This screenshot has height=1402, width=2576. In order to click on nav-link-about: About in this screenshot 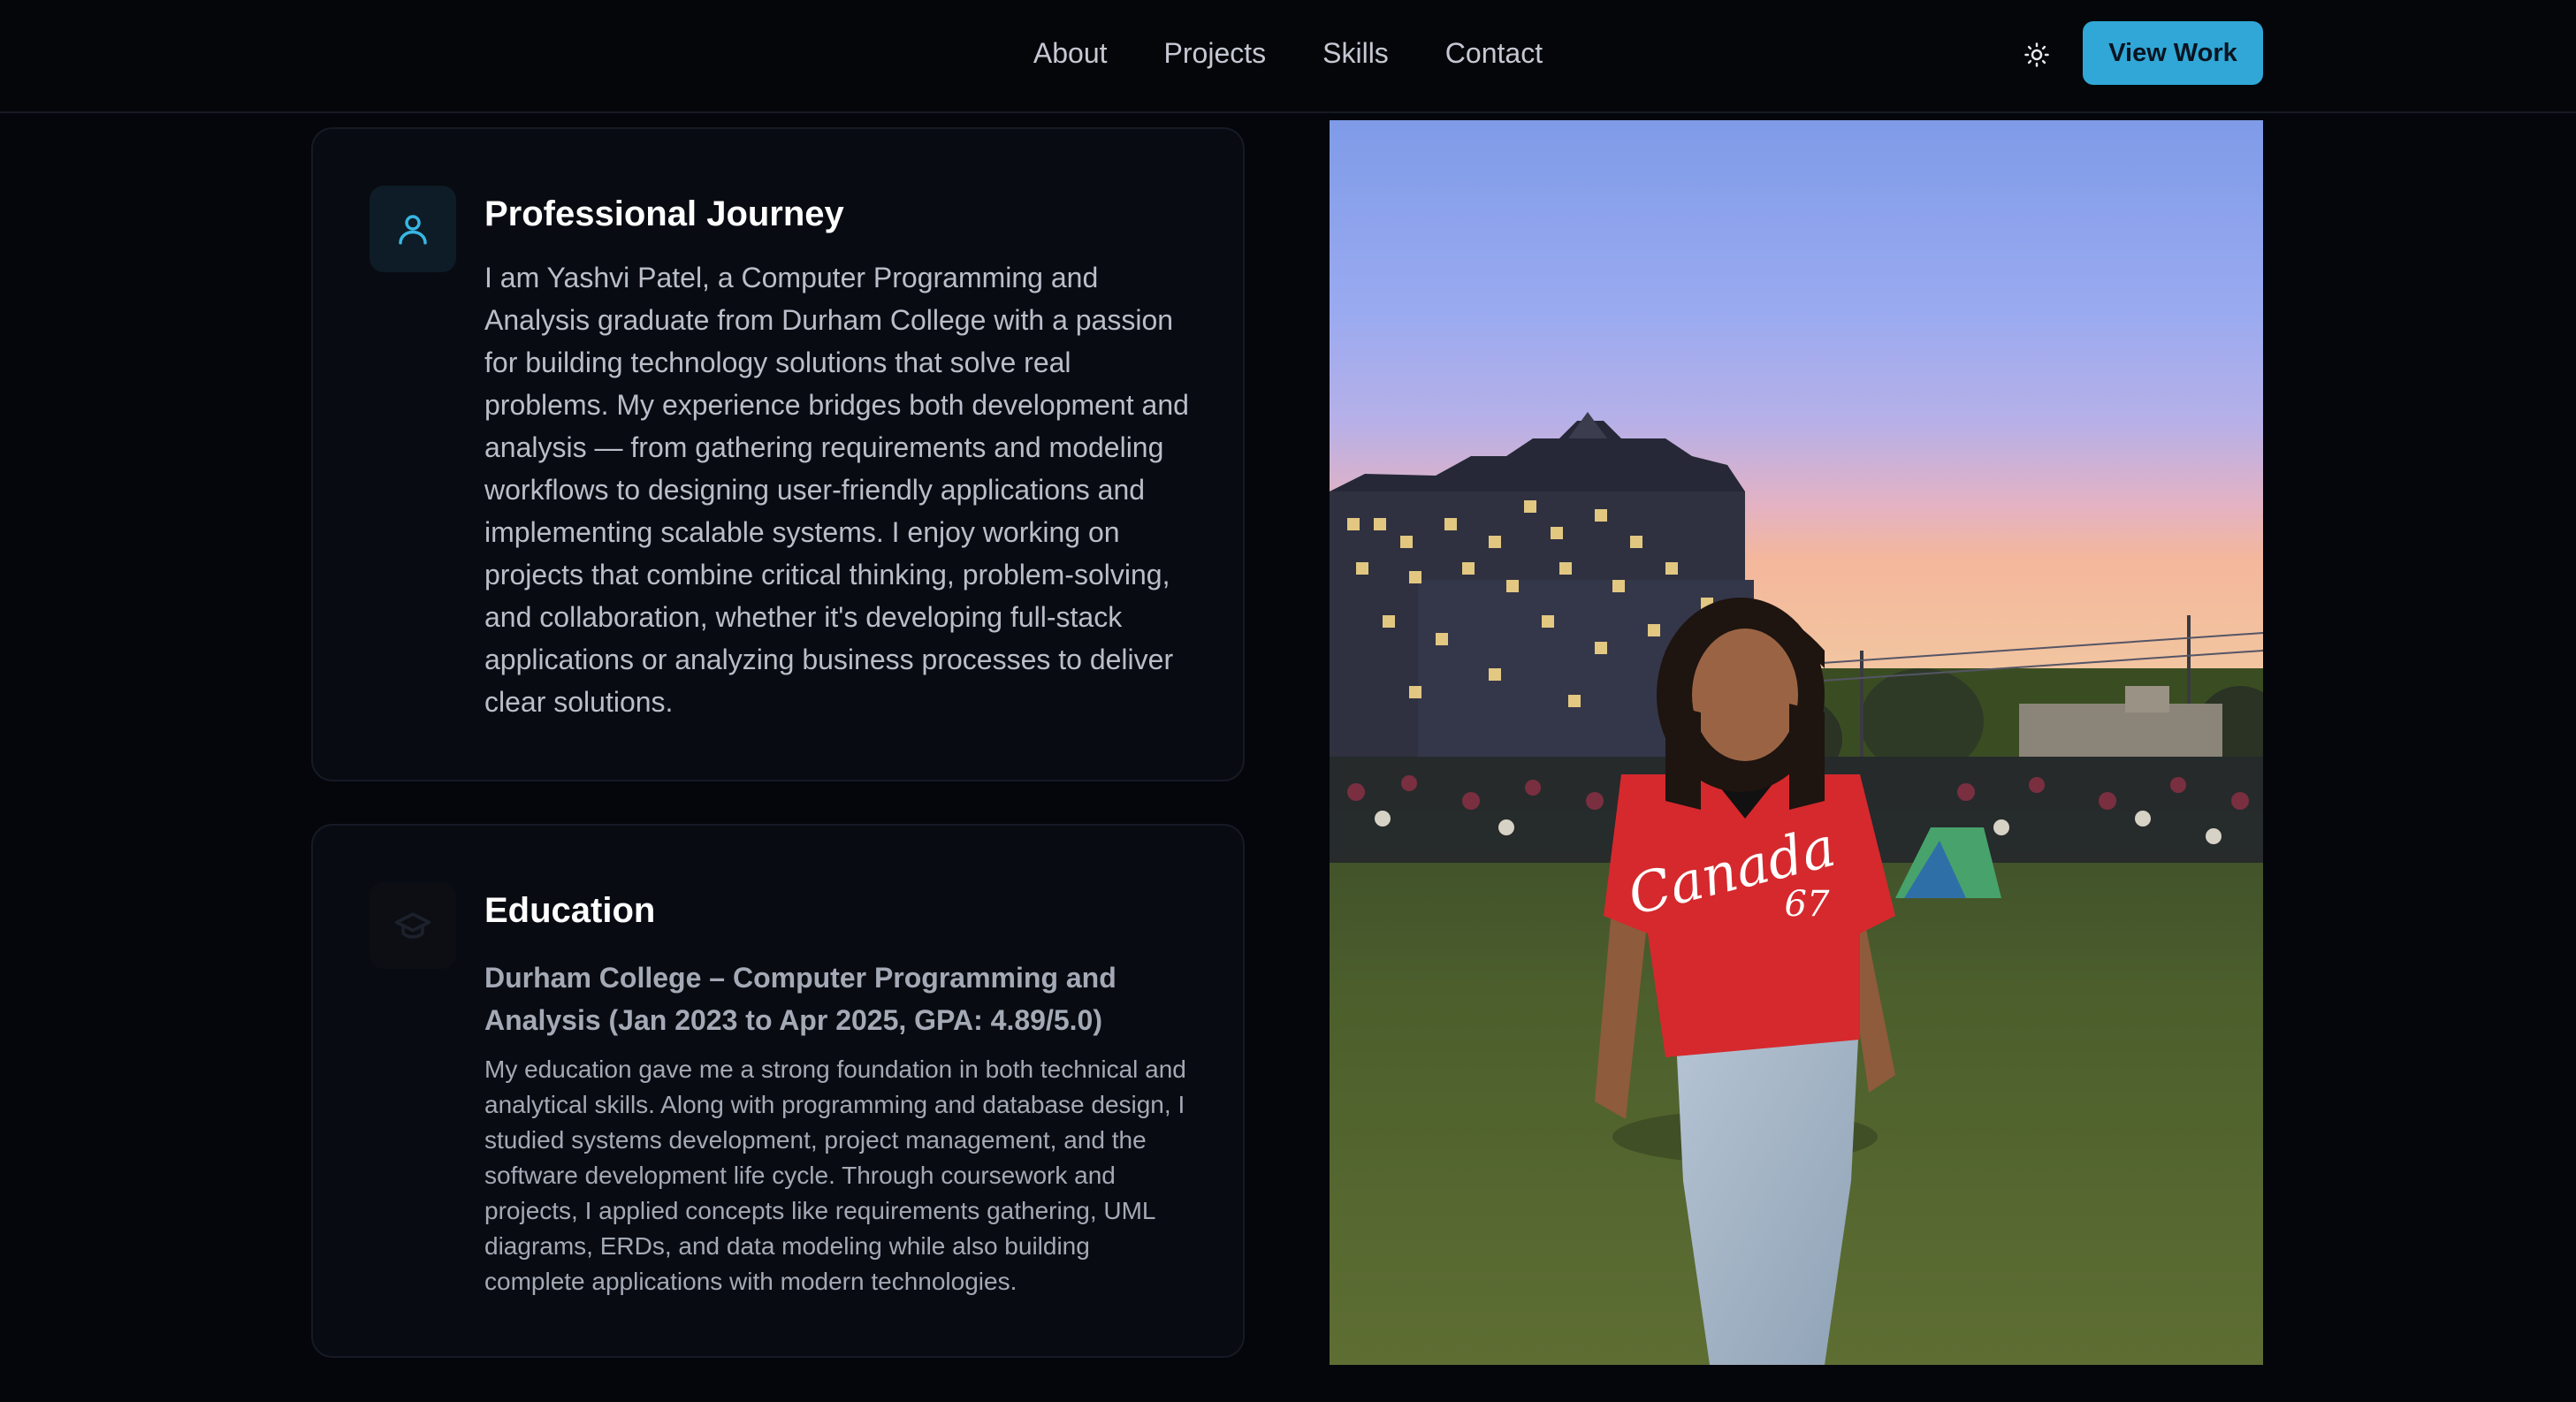, I will do `click(1070, 53)`.